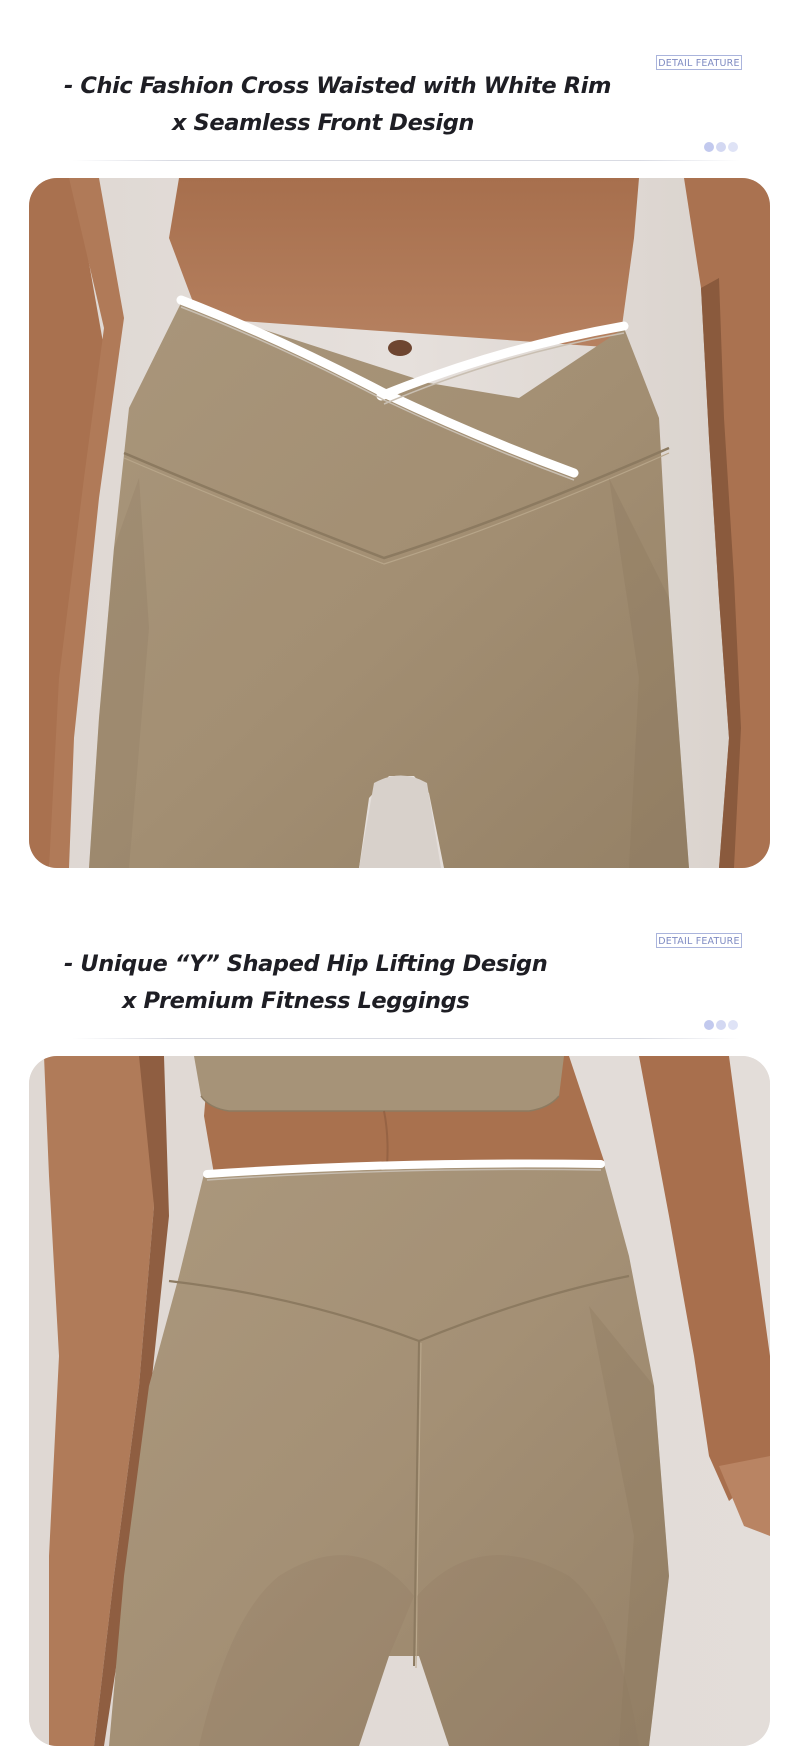 Image resolution: width=800 pixels, height=1755 pixels. I want to click on feature-subtitle-text: x Premium Fitness Leggings, so click(296, 1001).